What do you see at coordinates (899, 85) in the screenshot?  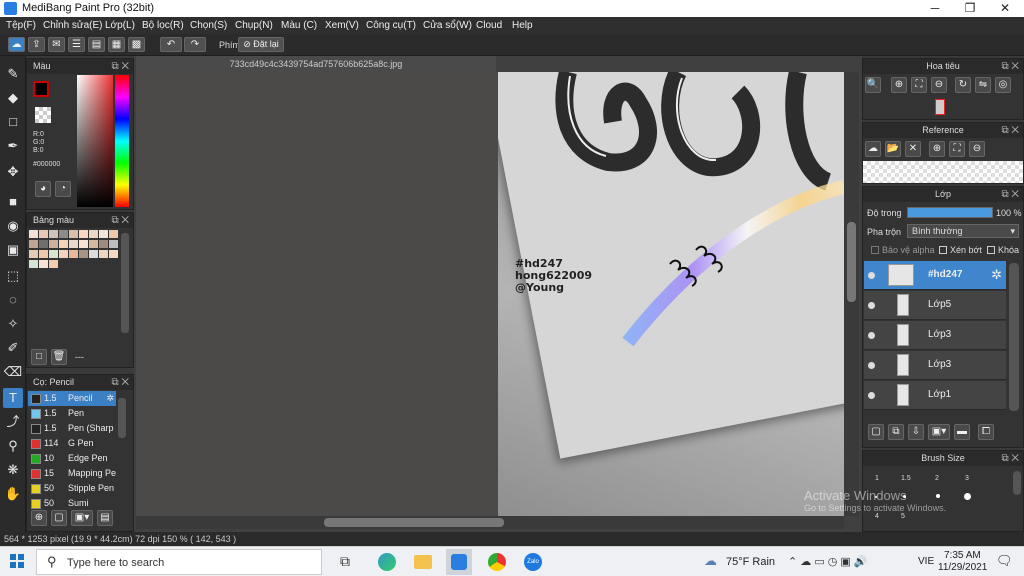 I see `zoom-plus-icon: ⊕` at bounding box center [899, 85].